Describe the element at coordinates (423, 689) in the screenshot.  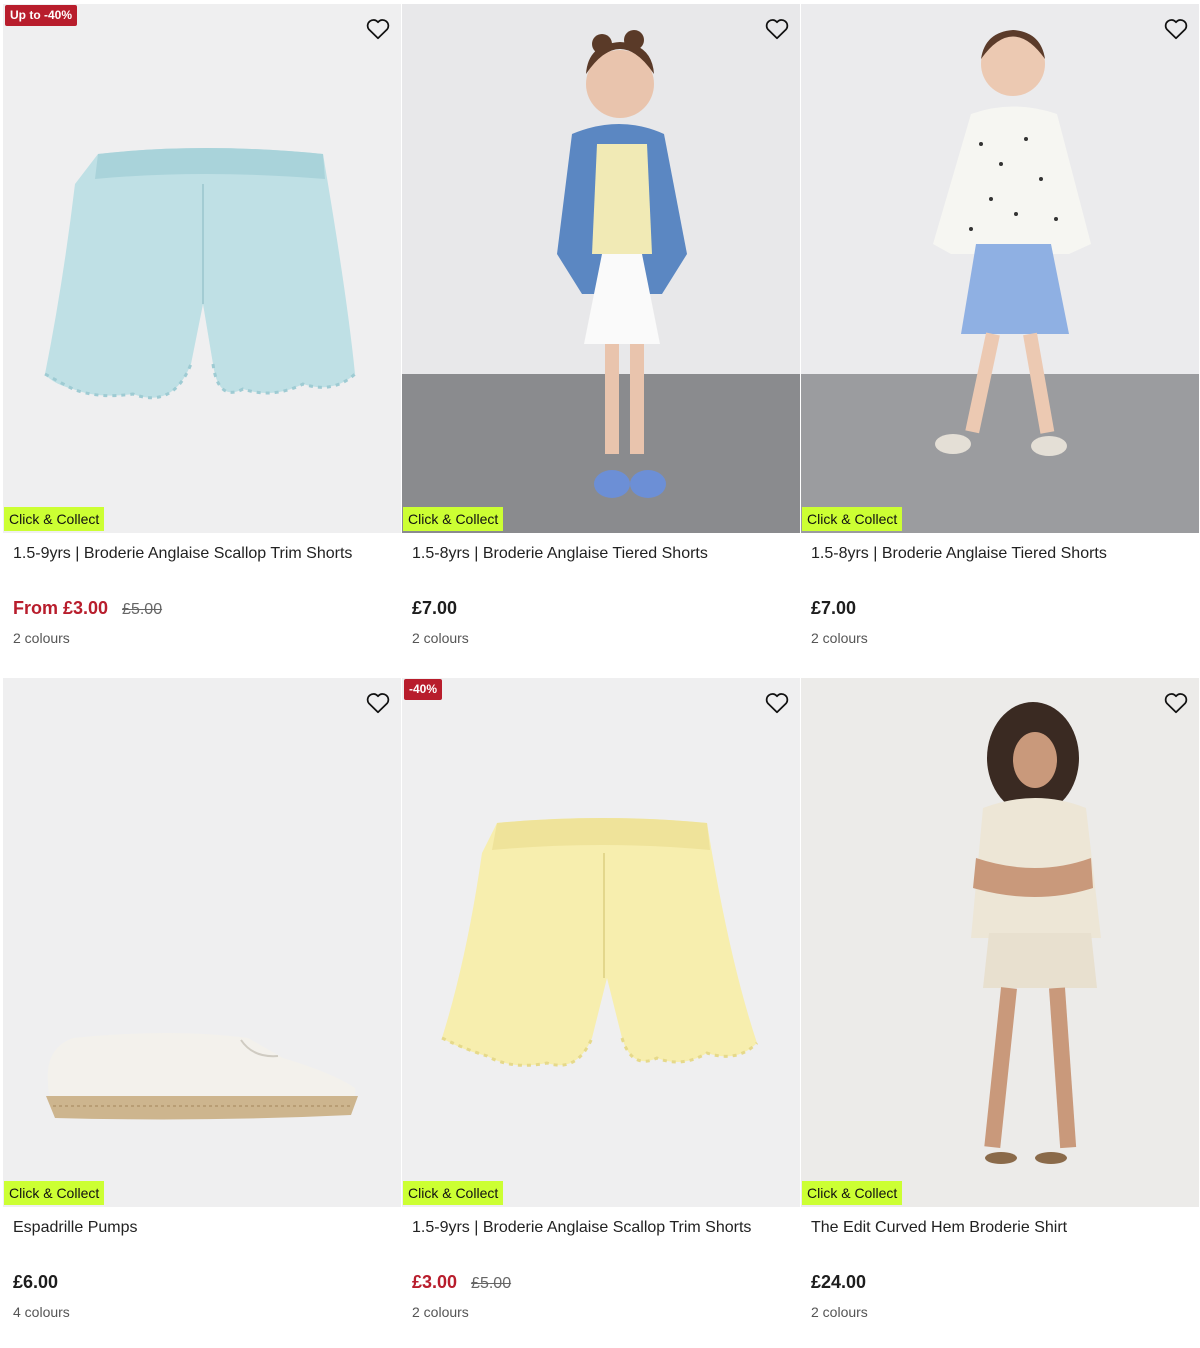
I see `discount-badge: -40%` at that location.